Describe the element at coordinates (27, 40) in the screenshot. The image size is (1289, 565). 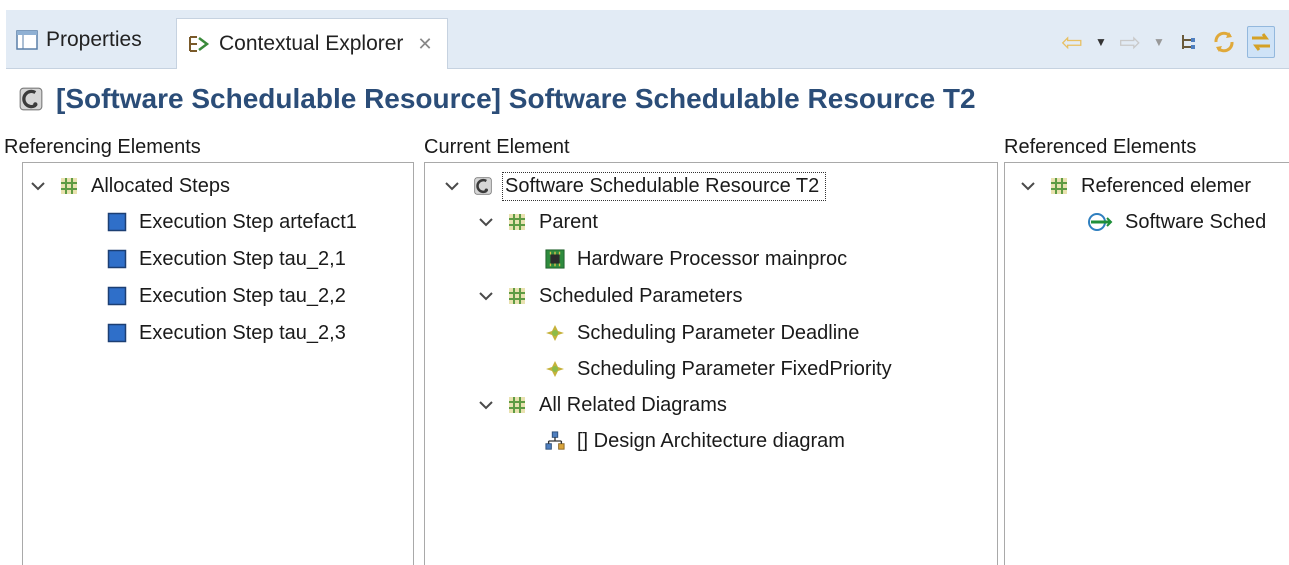
I see `properties-icon` at that location.